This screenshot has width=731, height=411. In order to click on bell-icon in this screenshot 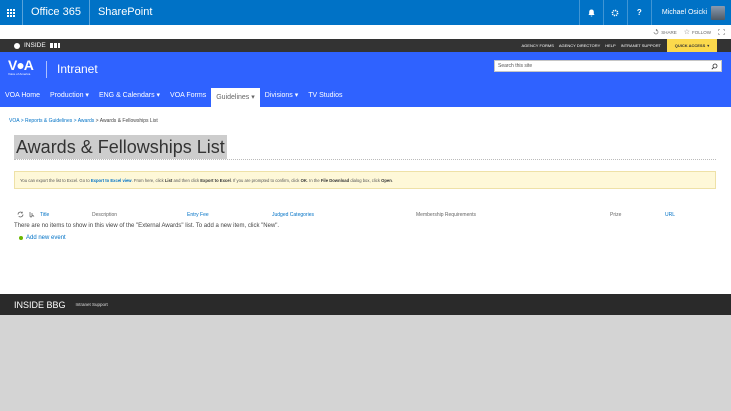, I will do `click(591, 12)`.